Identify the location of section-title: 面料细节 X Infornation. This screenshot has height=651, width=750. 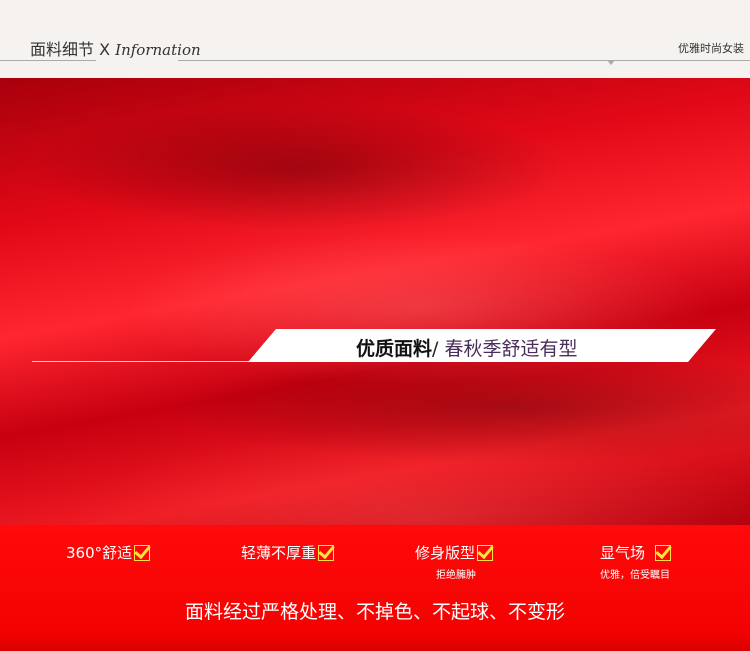
(115, 48).